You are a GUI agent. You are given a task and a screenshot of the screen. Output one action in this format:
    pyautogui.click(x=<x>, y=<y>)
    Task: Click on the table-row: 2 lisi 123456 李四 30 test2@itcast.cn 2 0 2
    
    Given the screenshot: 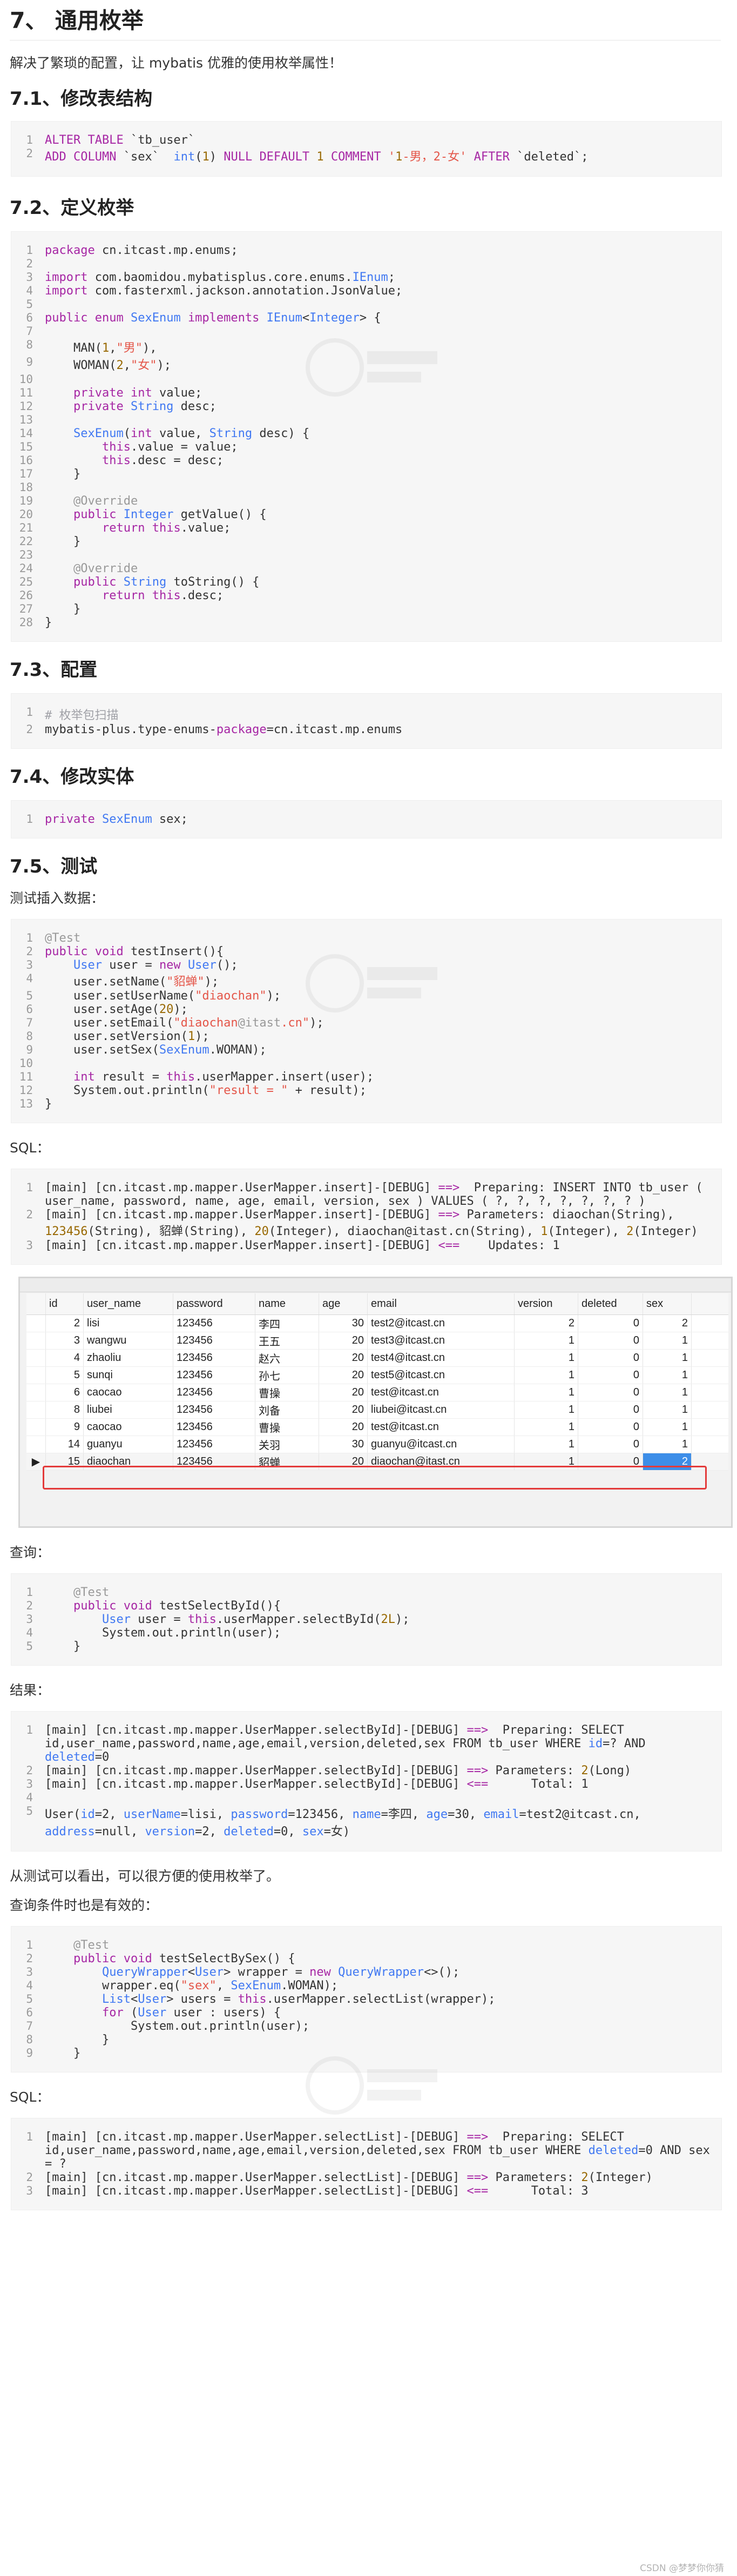 What is the action you would take?
    pyautogui.click(x=377, y=1323)
    